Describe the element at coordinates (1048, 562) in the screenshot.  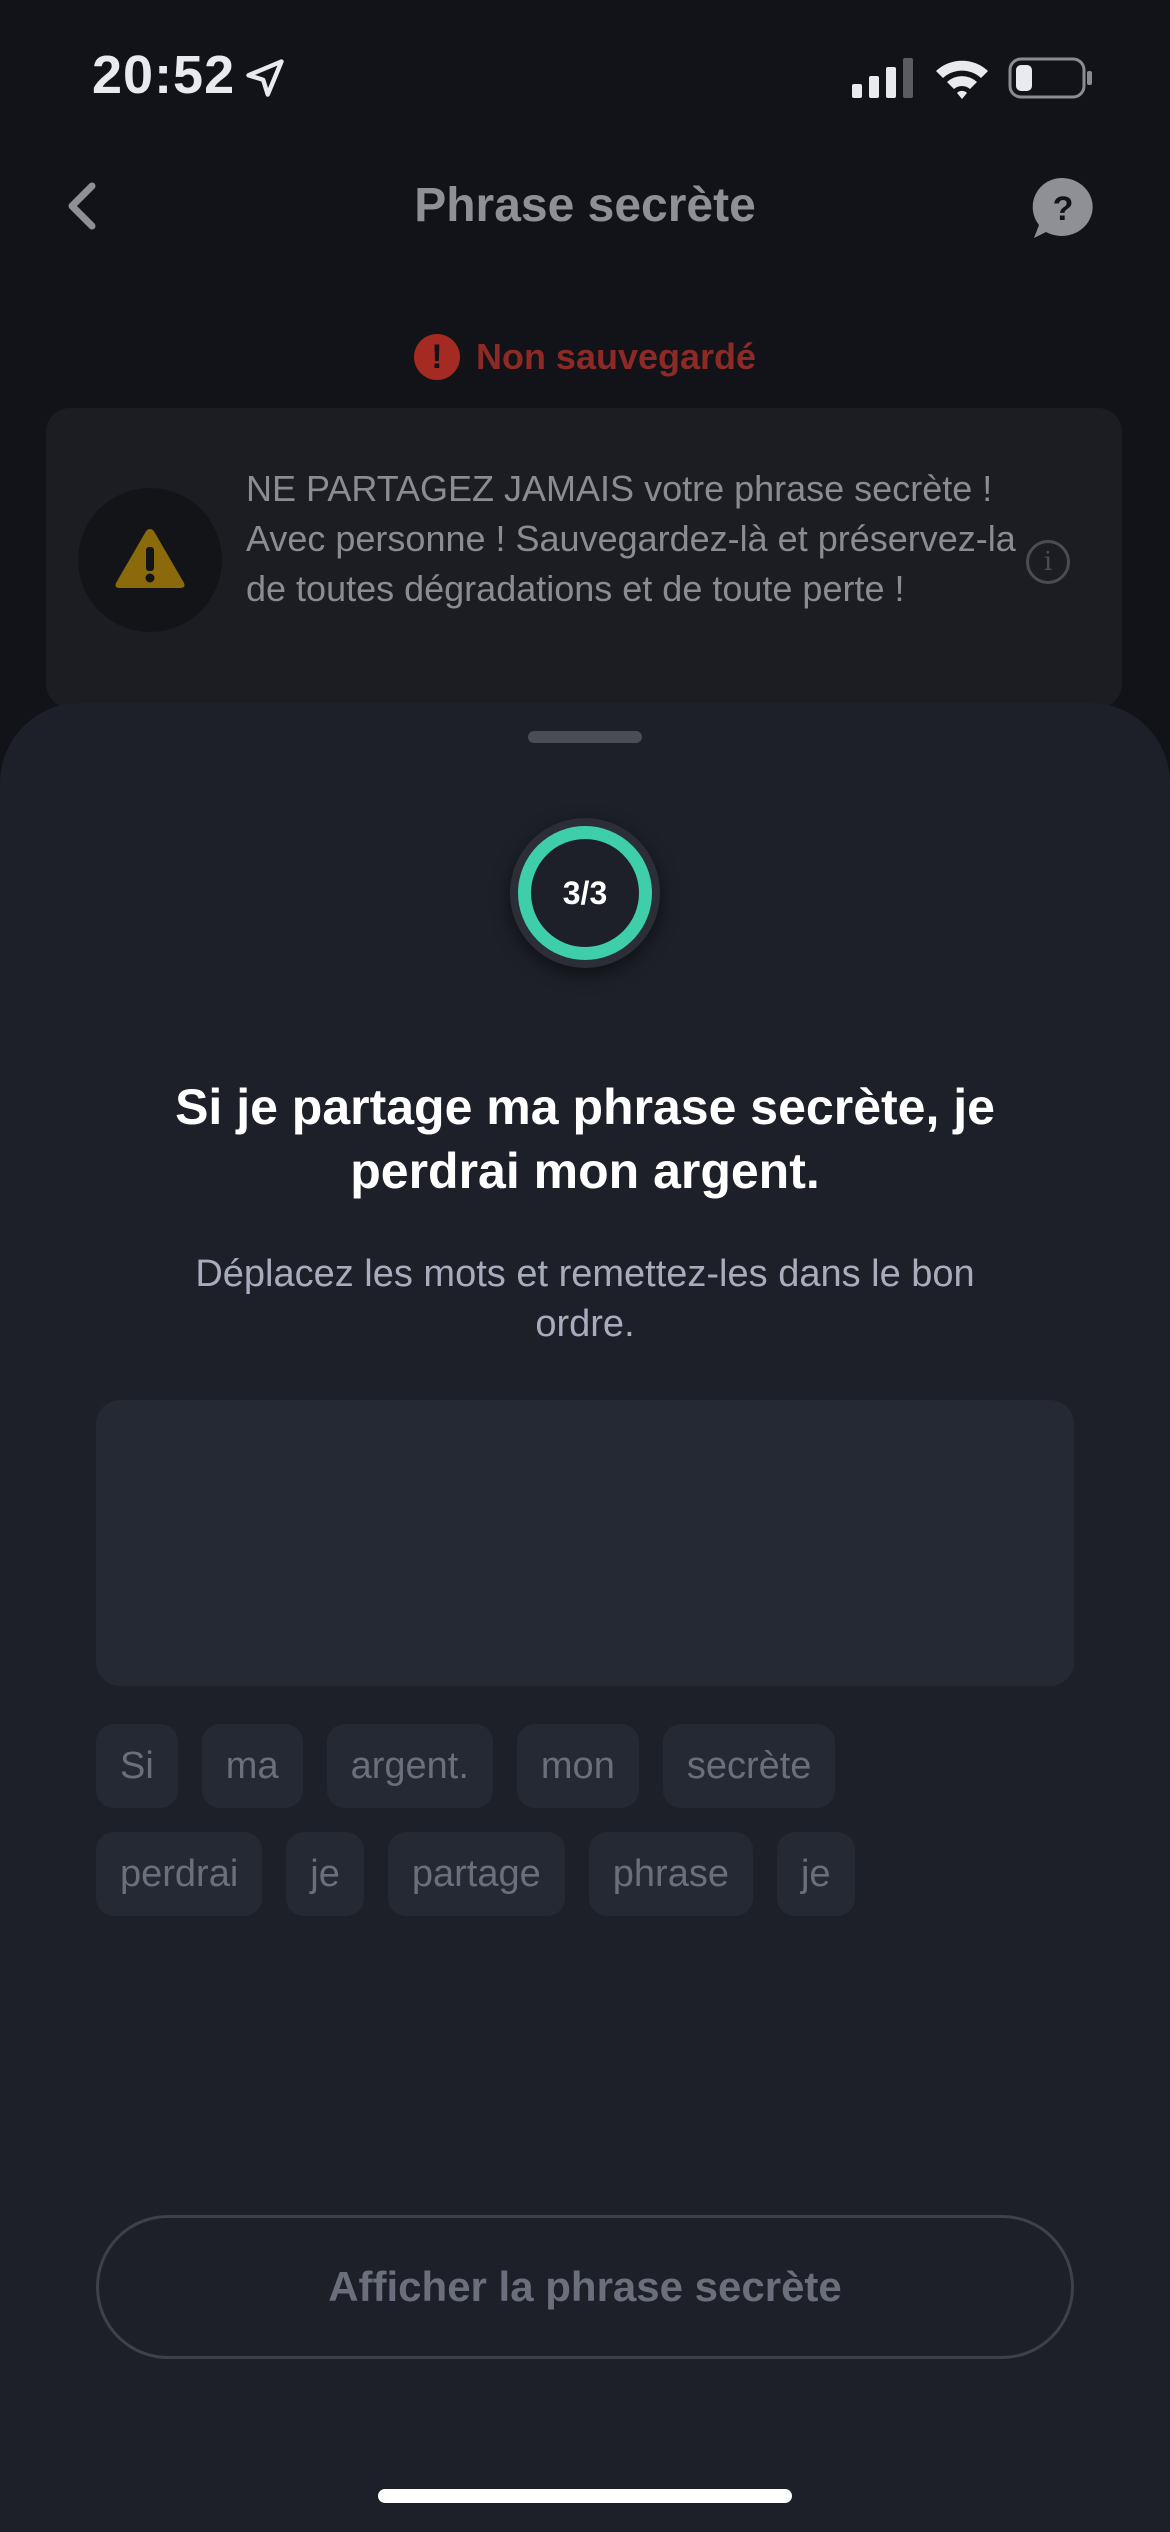
I see `info-icon: i` at that location.